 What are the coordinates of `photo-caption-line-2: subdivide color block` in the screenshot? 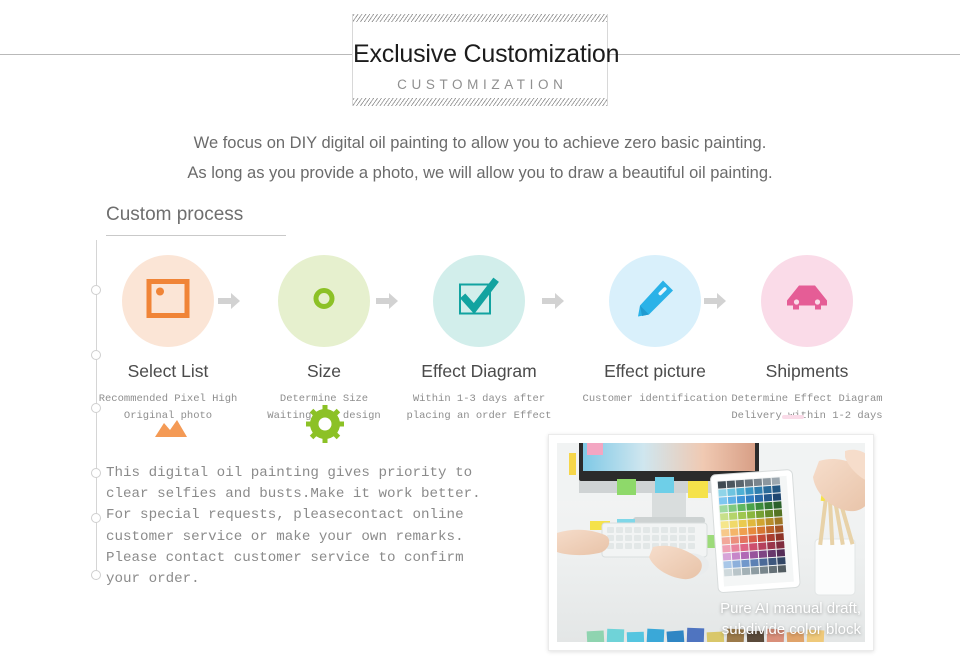 It's located at (791, 629).